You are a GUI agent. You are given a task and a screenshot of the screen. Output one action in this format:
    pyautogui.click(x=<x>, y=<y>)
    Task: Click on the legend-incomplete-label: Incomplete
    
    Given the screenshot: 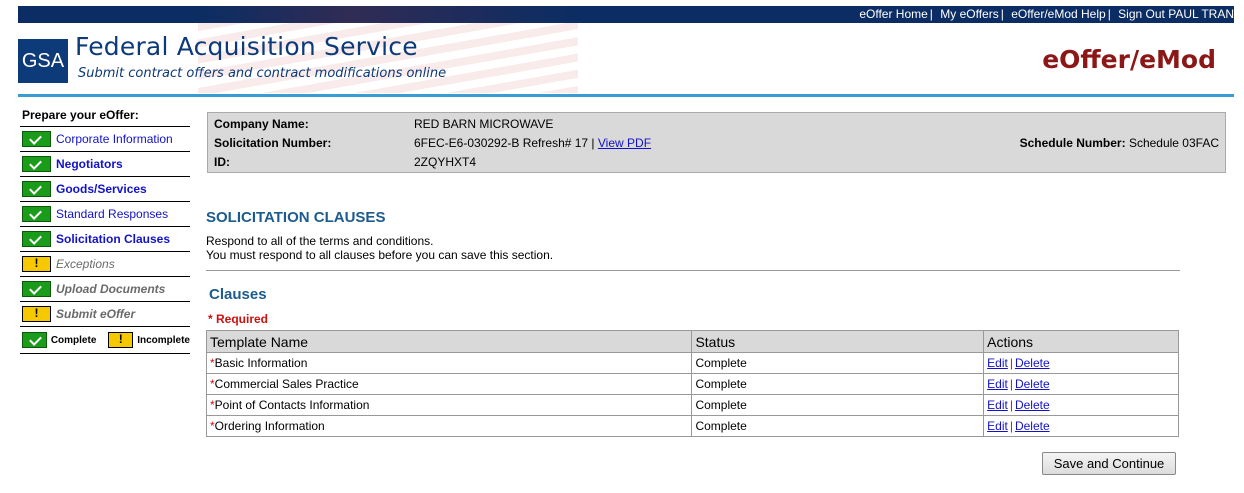 What is the action you would take?
    pyautogui.click(x=163, y=340)
    